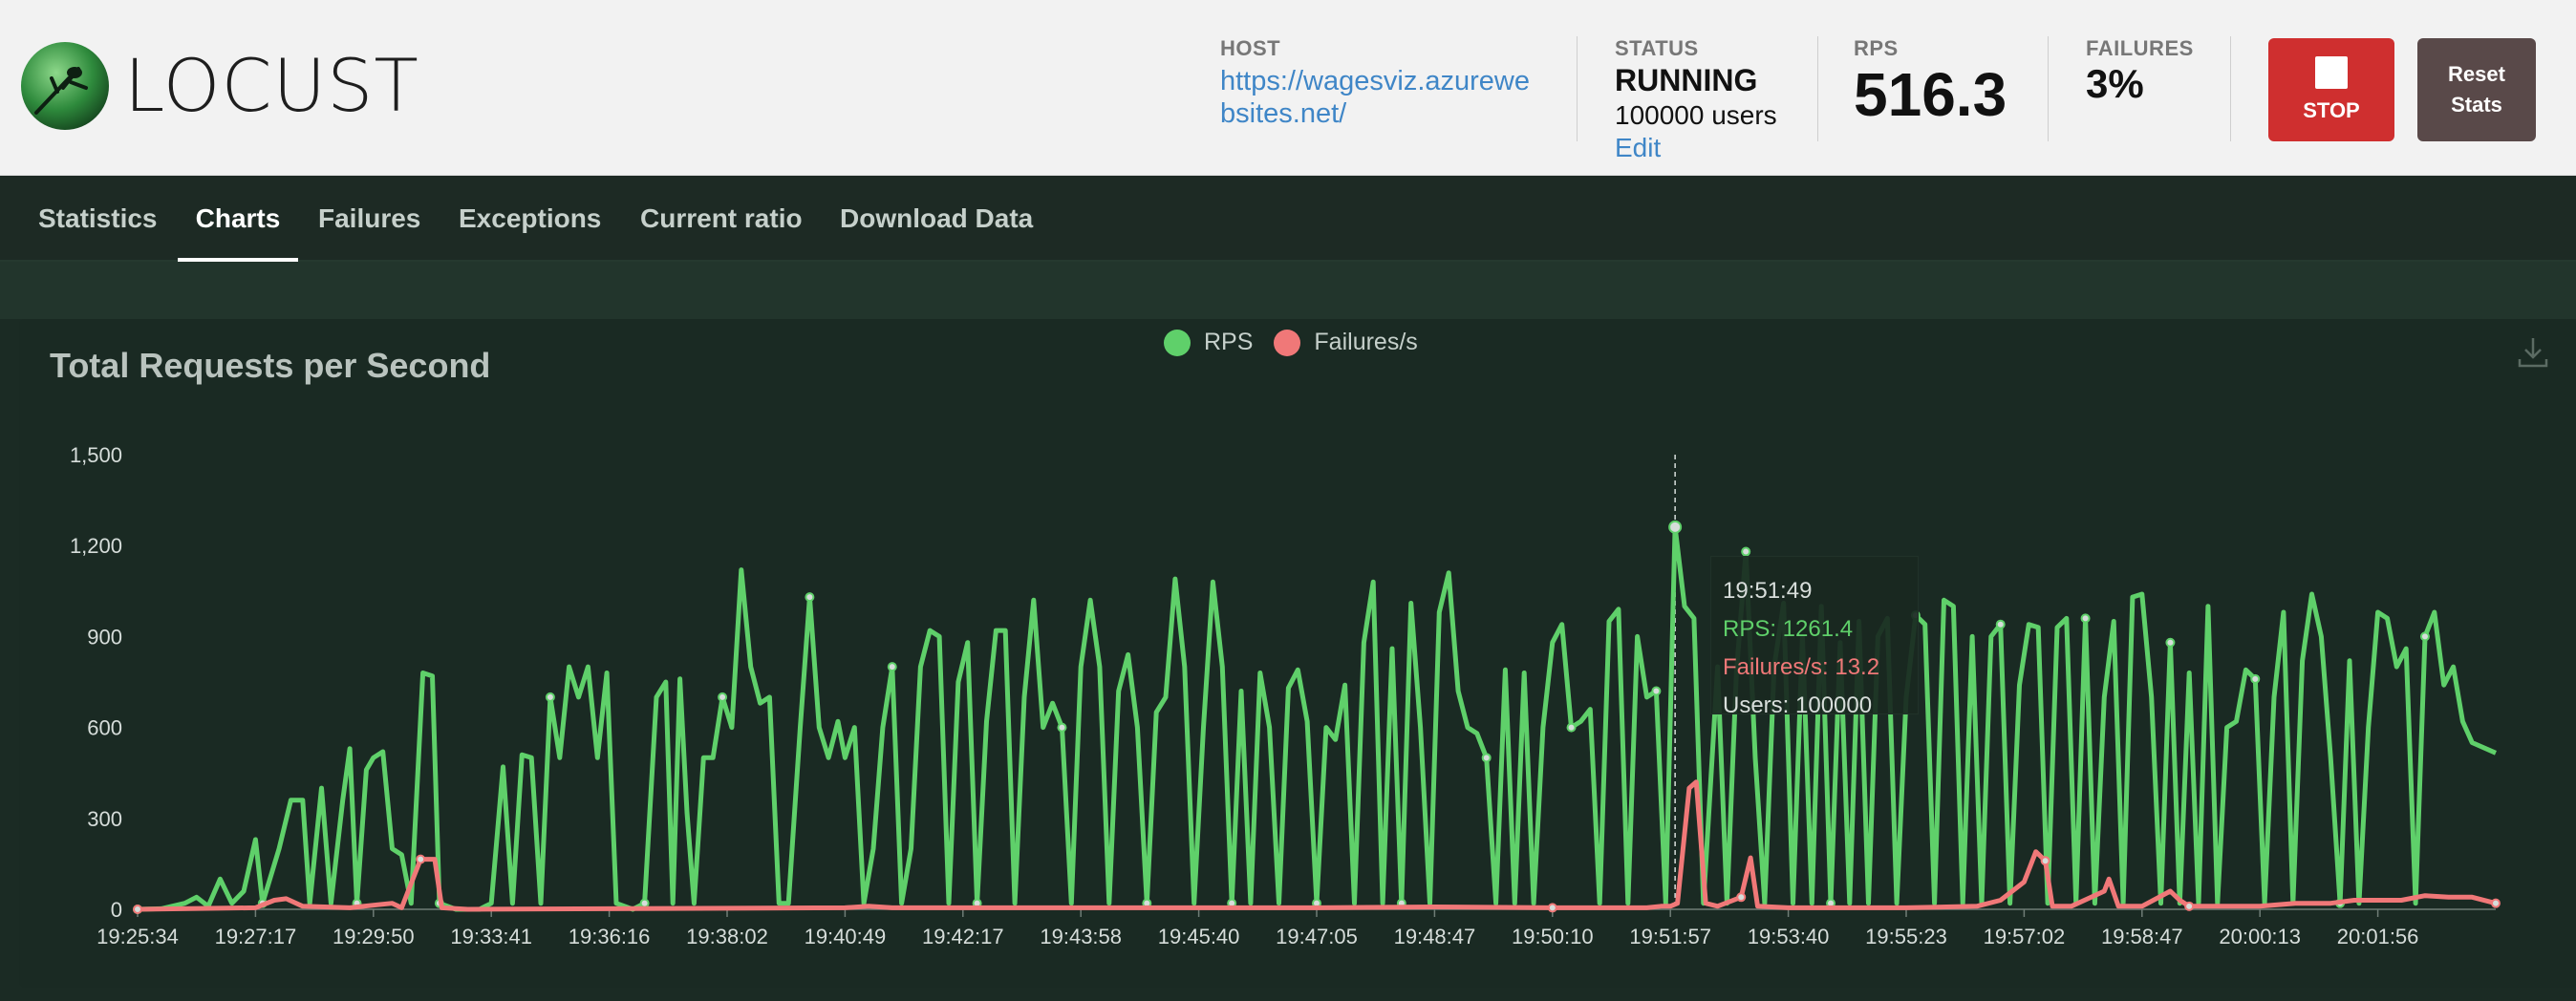  Describe the element at coordinates (2331, 72) in the screenshot. I see `stop-icon` at that location.